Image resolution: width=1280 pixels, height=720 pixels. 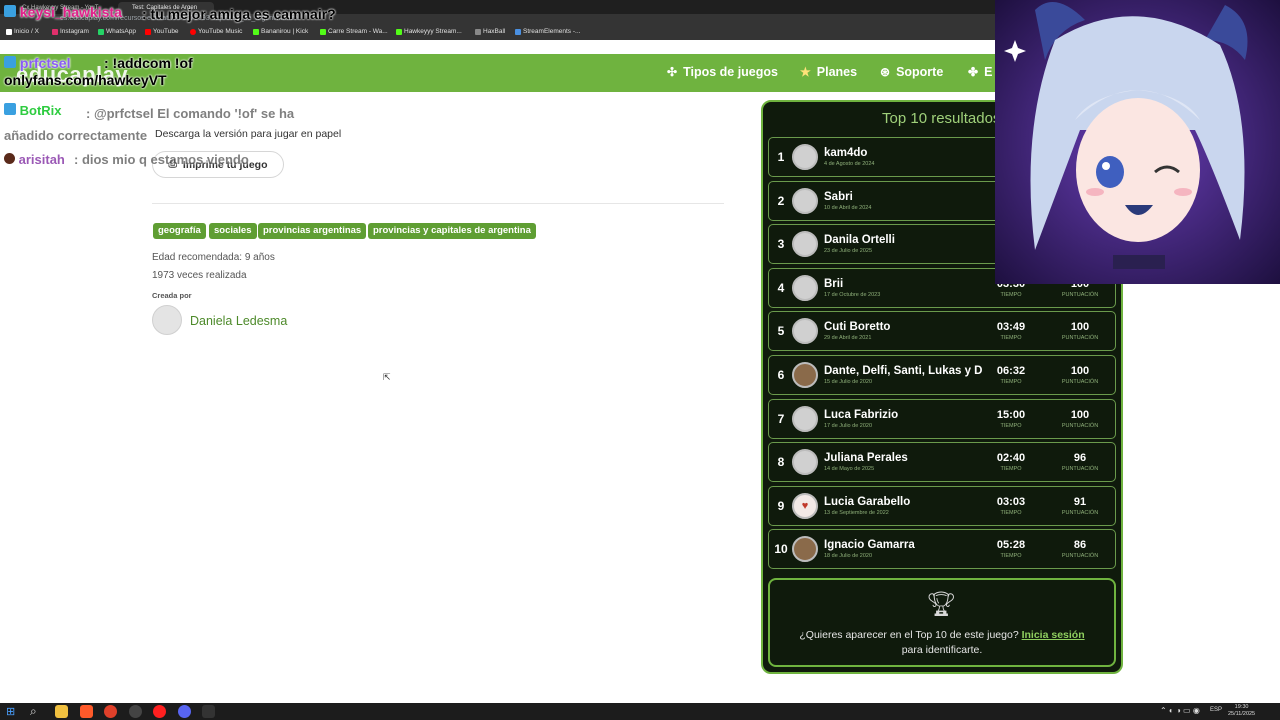 I want to click on bookmark-item: YouTube Music, so click(x=216, y=31).